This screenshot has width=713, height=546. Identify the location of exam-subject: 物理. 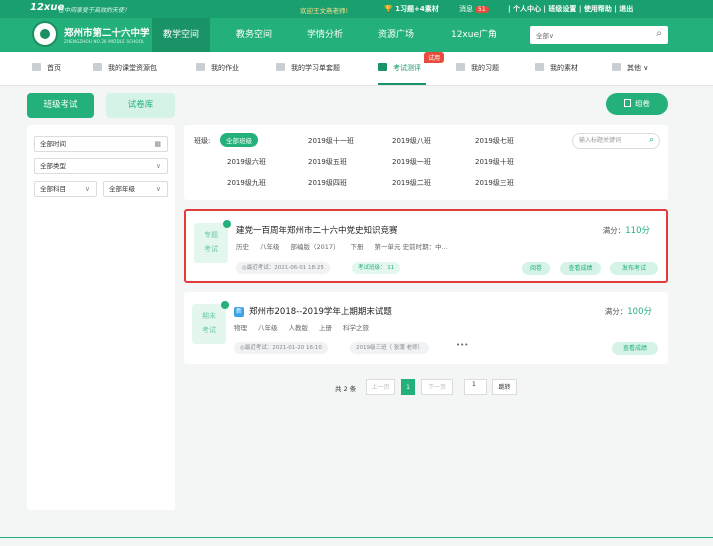
(240, 328).